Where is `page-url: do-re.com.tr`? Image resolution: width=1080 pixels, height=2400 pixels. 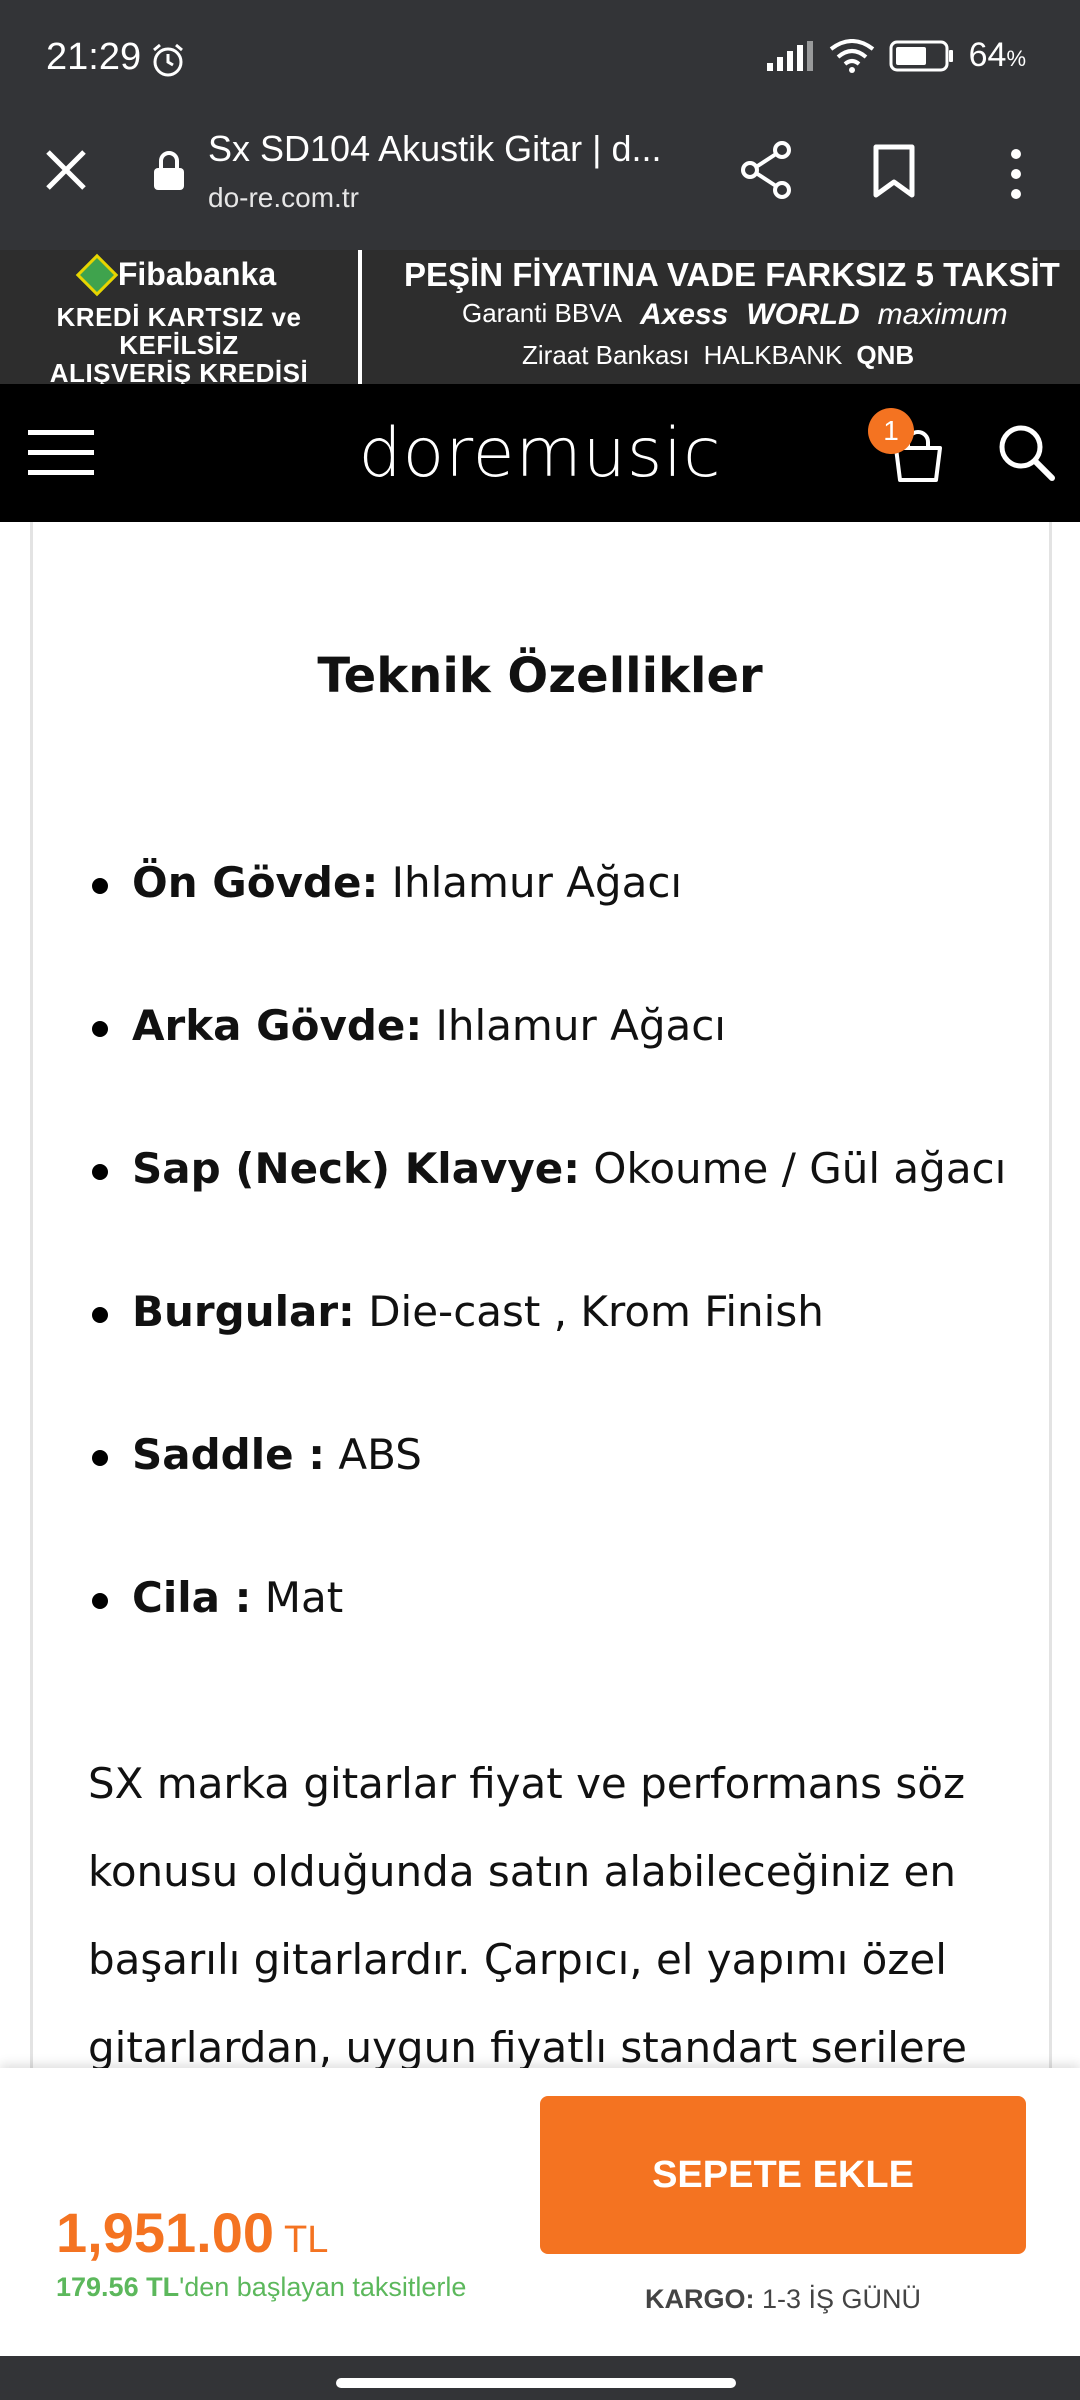
page-url: do-re.com.tr is located at coordinates (283, 198).